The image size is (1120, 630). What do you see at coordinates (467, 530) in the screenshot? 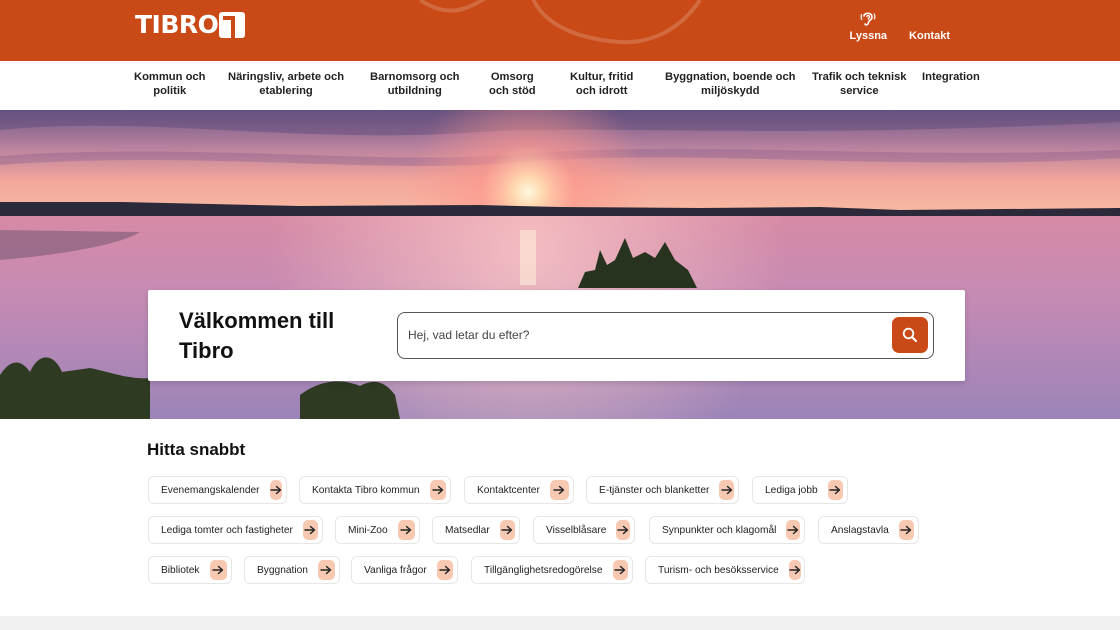
I see `quick-link-label: Matsedlar` at bounding box center [467, 530].